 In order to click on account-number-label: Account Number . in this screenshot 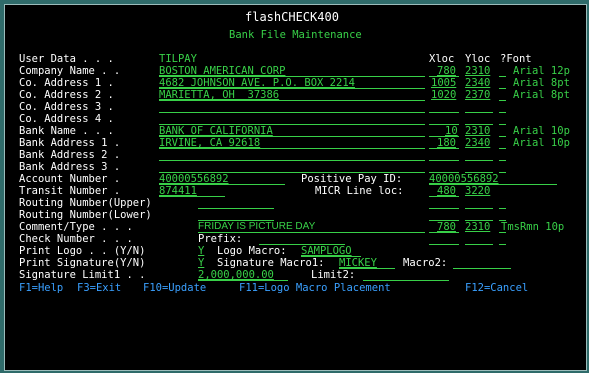, I will do `click(70, 179)`.